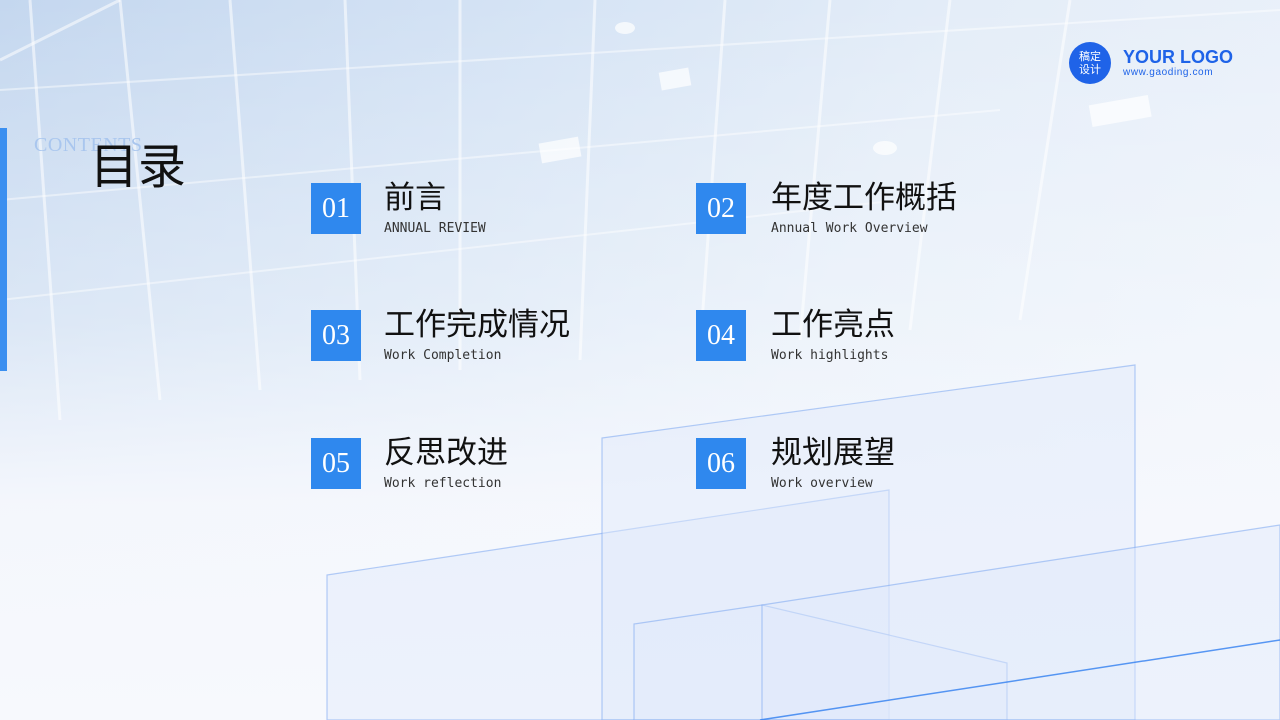 Image resolution: width=1280 pixels, height=720 pixels. Describe the element at coordinates (1090, 69) in the screenshot. I see `logo-badge-line2: 设计` at that location.